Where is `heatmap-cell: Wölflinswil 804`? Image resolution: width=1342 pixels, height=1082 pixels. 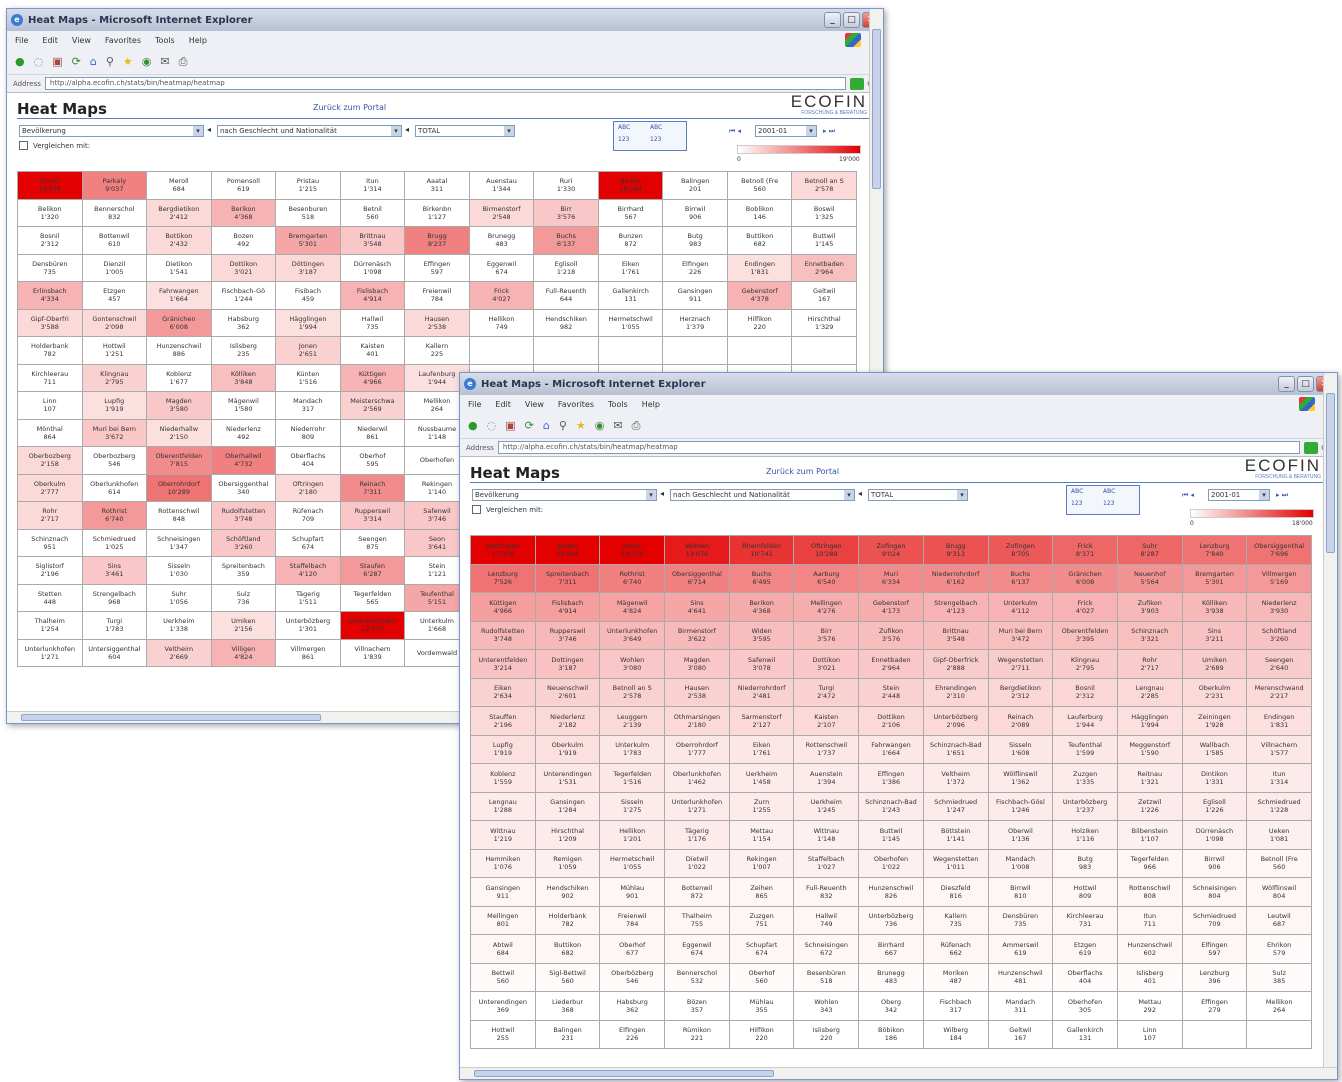
heatmap-cell: Wölflinswil 804 is located at coordinates (1279, 892).